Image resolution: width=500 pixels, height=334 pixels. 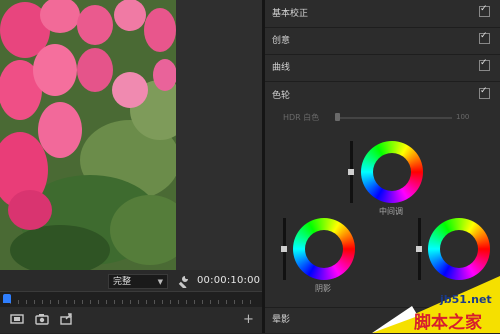 I want to click on playhead-timecode: 00:00:10:00, so click(x=228, y=280).